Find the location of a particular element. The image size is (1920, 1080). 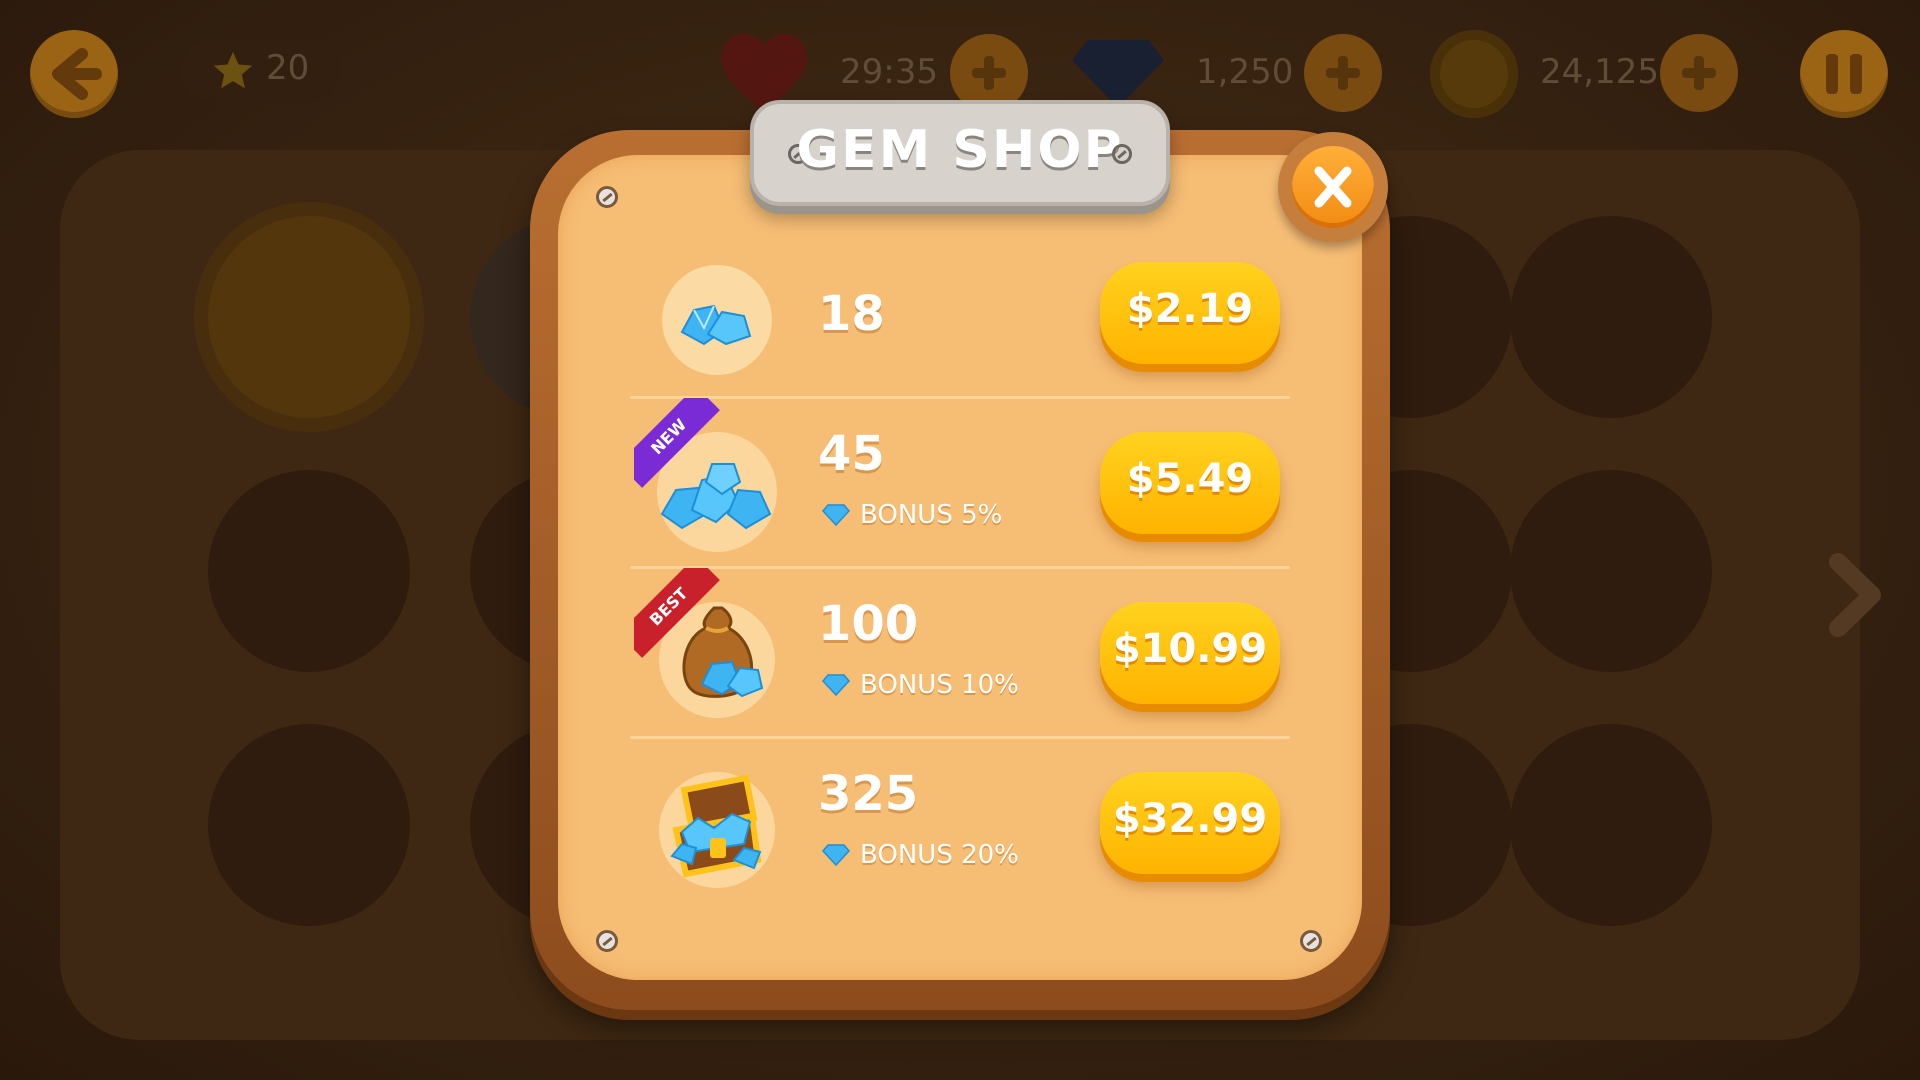

gem-amount: 18 is located at coordinates (851, 314).